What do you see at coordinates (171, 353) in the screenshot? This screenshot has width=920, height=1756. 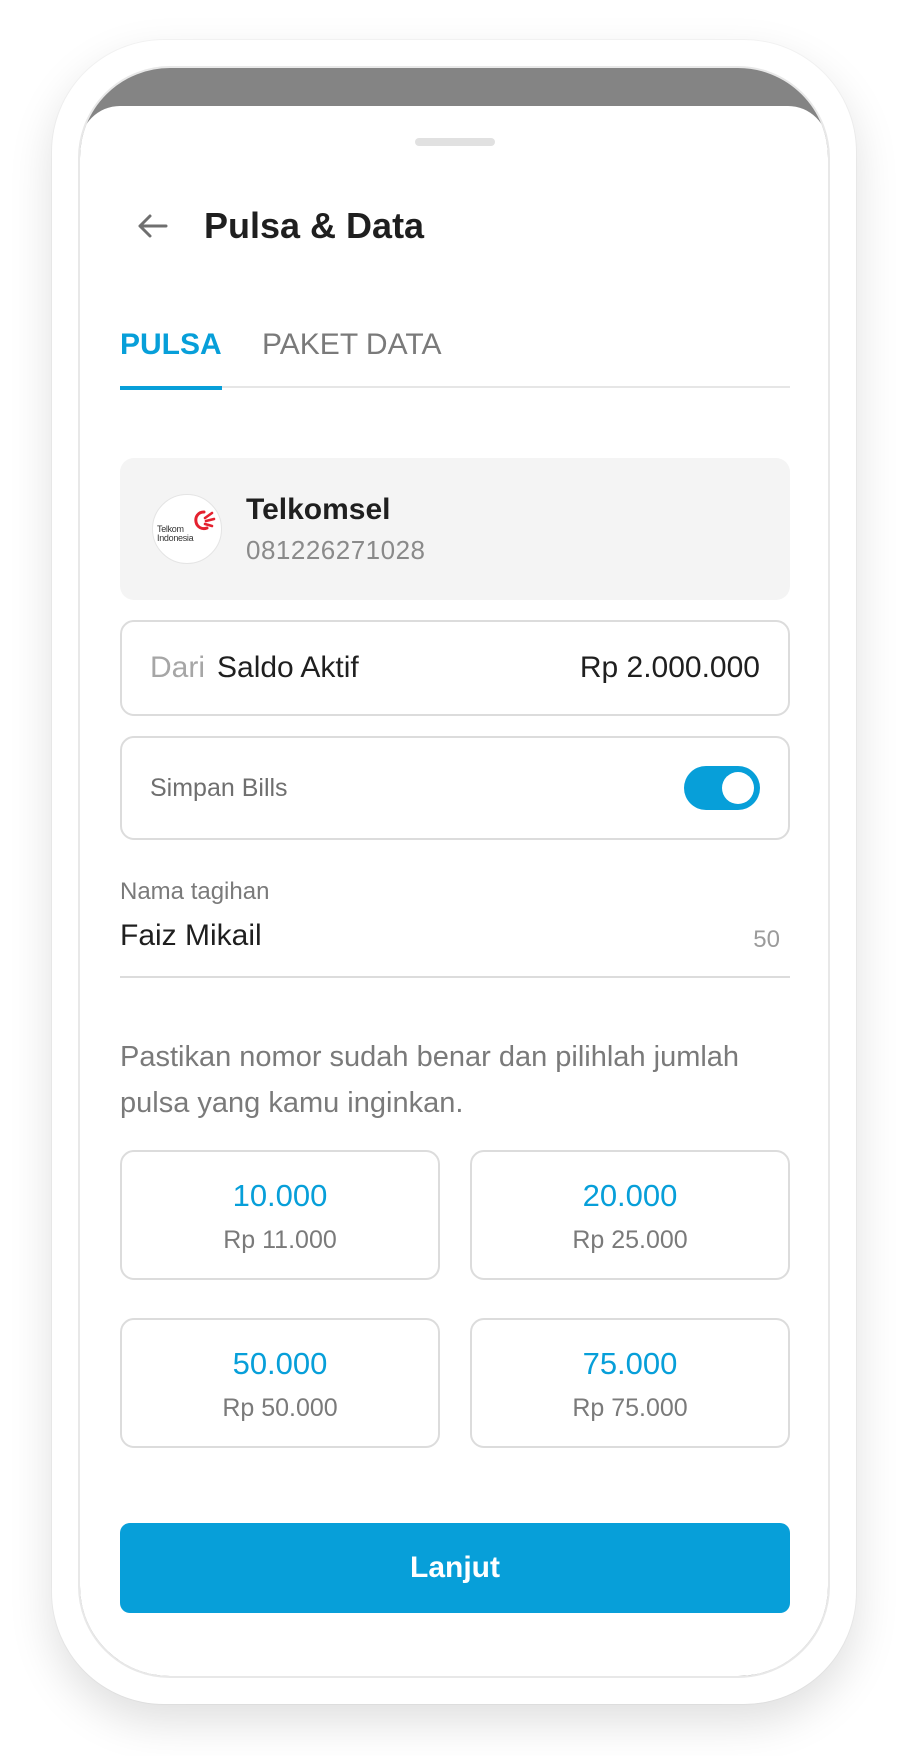 I see `tab-pulsa: PULSA` at bounding box center [171, 353].